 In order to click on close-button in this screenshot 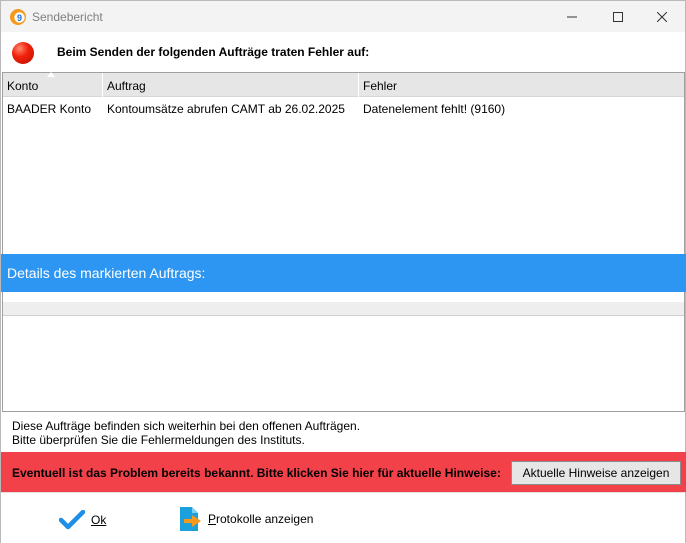, I will do `click(662, 16)`.